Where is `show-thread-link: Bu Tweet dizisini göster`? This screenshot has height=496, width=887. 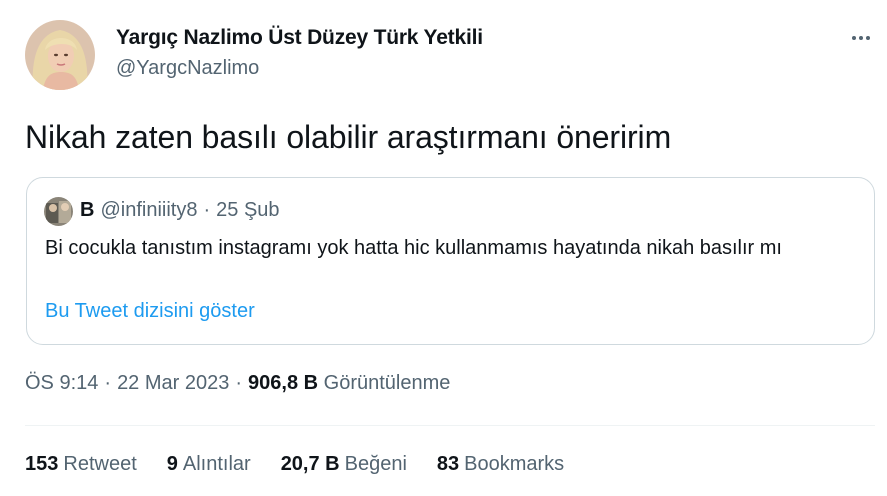
show-thread-link: Bu Tweet dizisini göster is located at coordinates (150, 311).